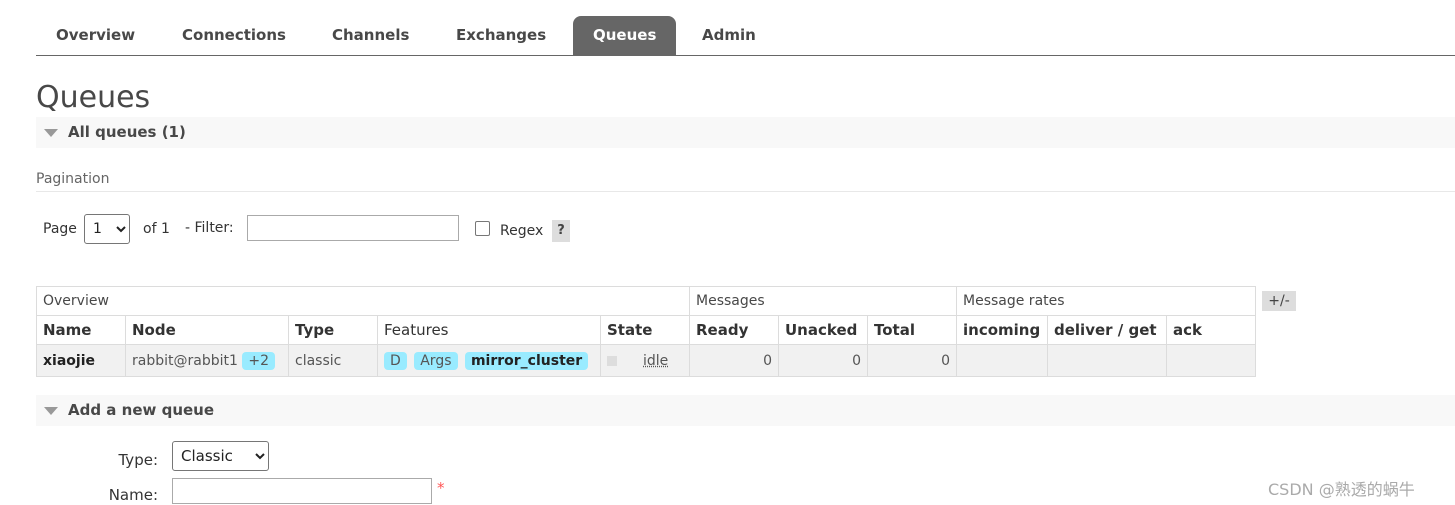 The image size is (1455, 505). Describe the element at coordinates (1341, 489) in the screenshot. I see `watermark: CSDN @熟透的蜗牛` at that location.